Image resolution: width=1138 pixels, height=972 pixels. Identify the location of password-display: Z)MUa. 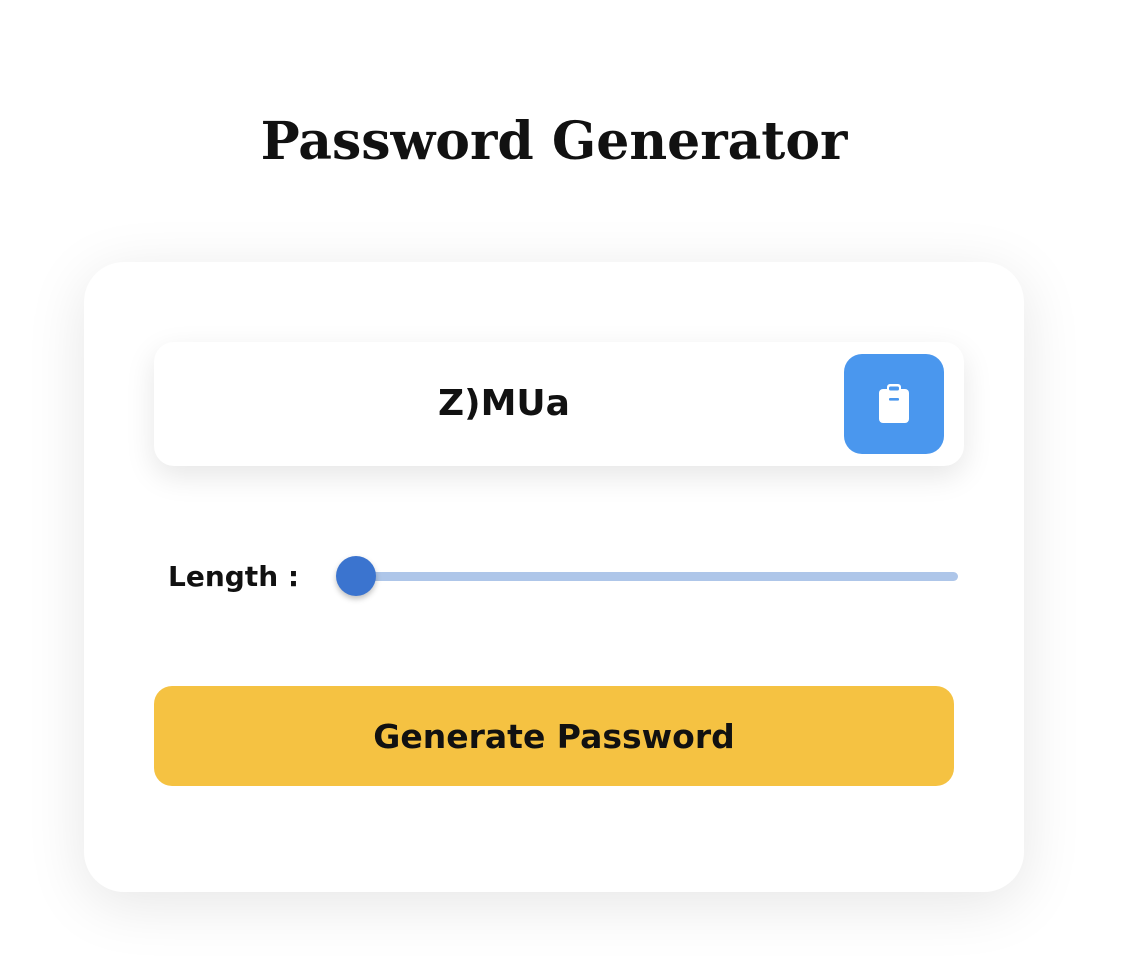
(559, 404).